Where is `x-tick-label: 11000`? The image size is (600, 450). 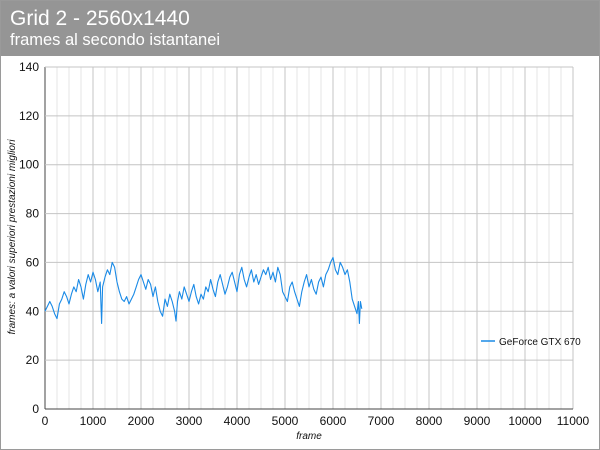
x-tick-label: 11000 is located at coordinates (573, 421).